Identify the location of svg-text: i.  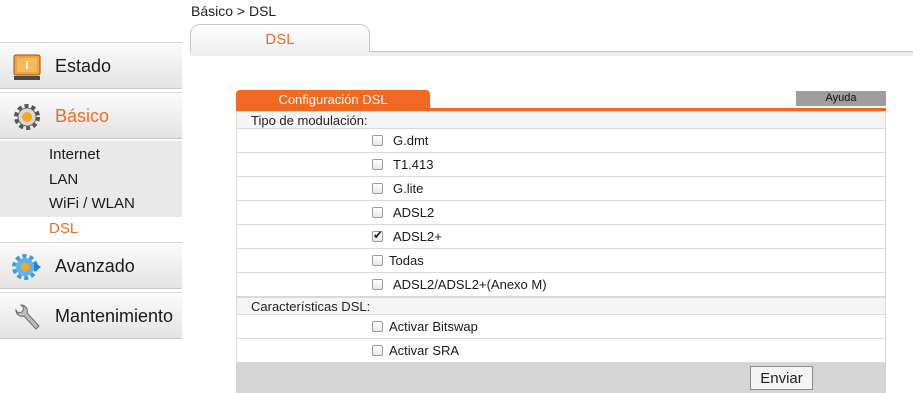
(27, 65).